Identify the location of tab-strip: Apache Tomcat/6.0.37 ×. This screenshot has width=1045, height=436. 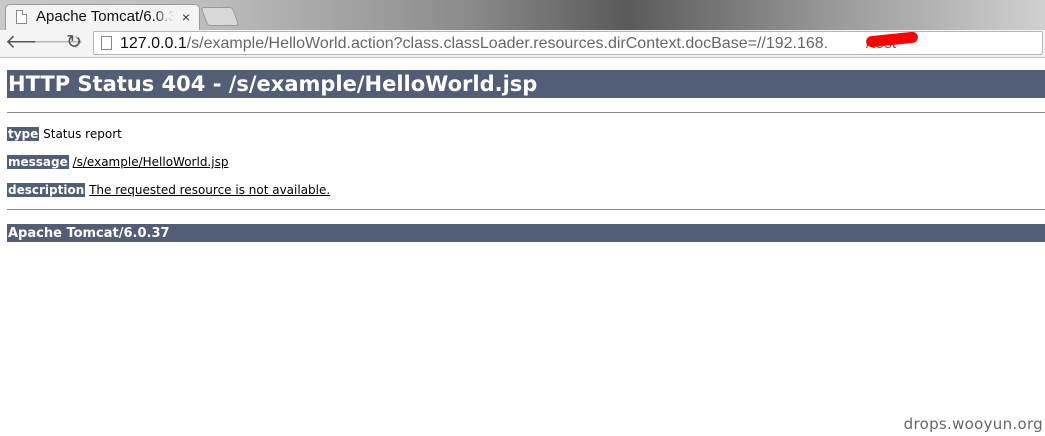
(522, 15).